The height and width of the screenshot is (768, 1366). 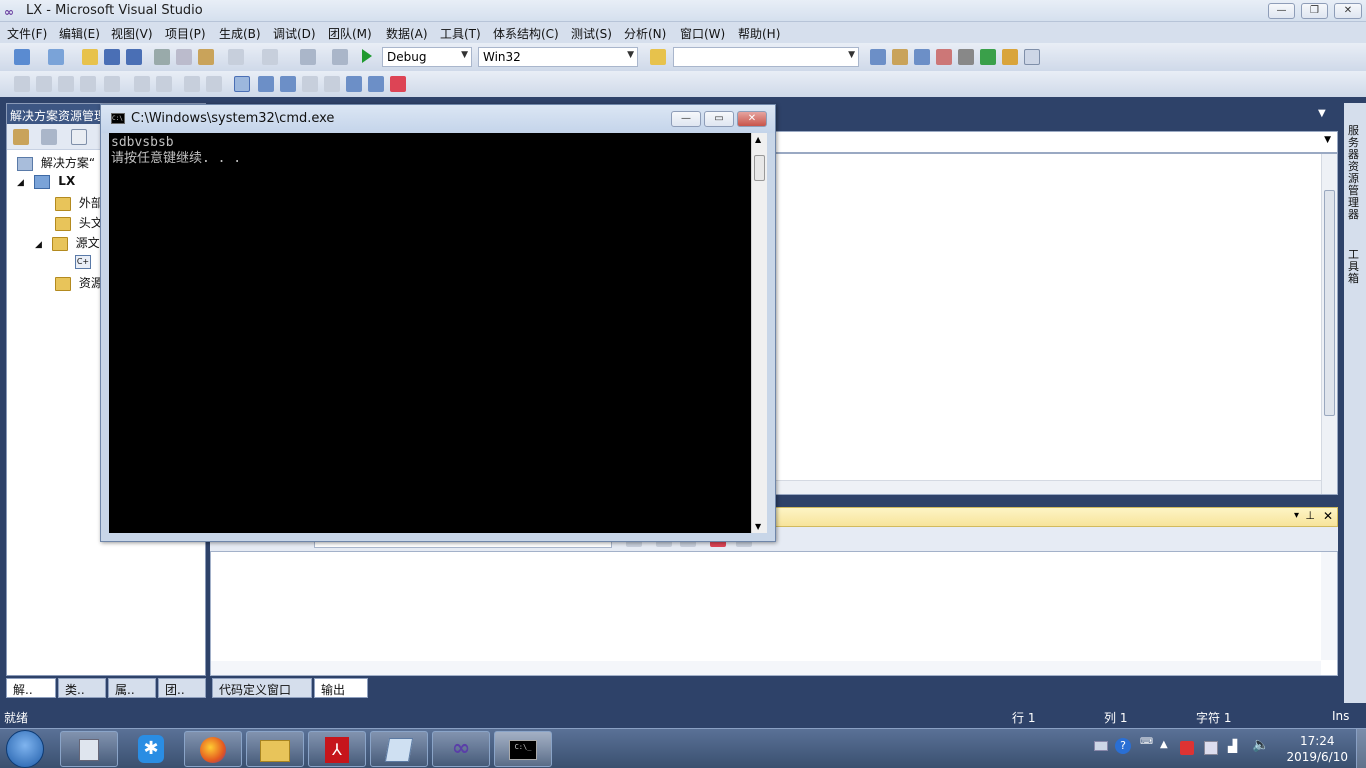 I want to click on menu-edit: 编辑(E), so click(x=79, y=33).